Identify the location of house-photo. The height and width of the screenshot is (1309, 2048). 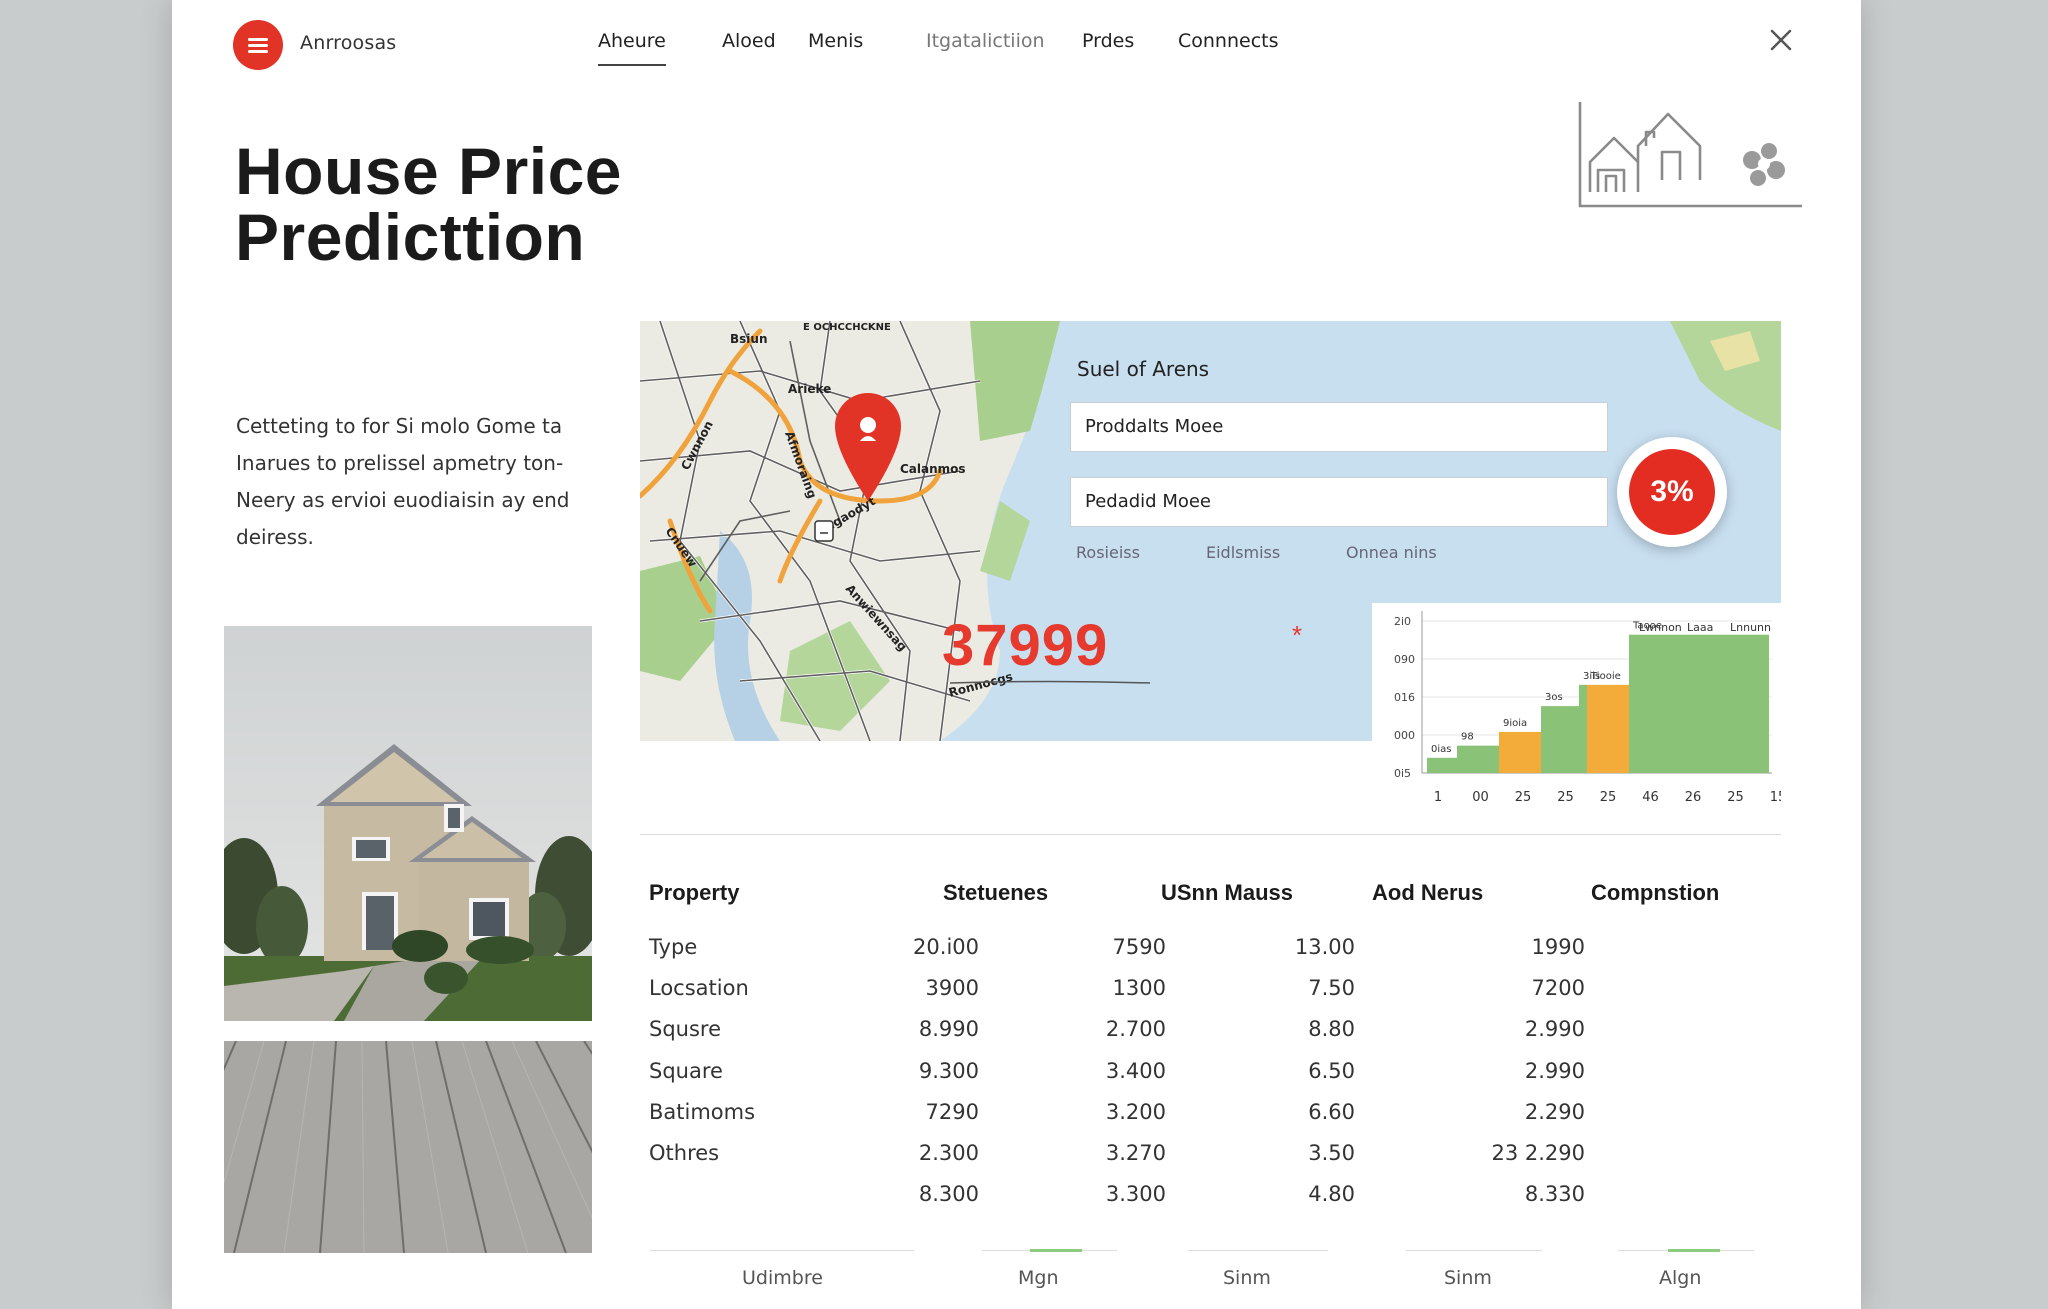
(408, 823).